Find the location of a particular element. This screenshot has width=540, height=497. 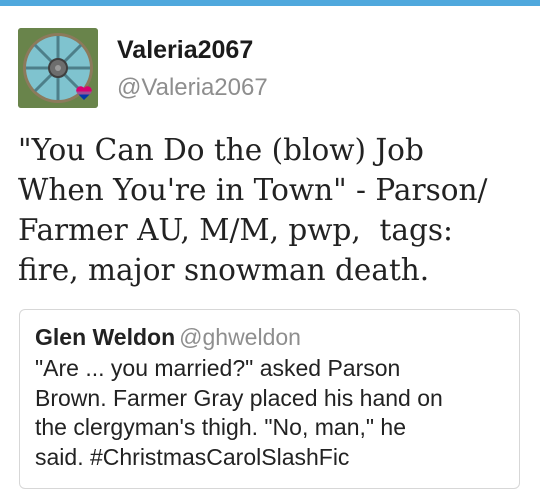

quoted-display-name: Glen Weldon is located at coordinates (105, 337).